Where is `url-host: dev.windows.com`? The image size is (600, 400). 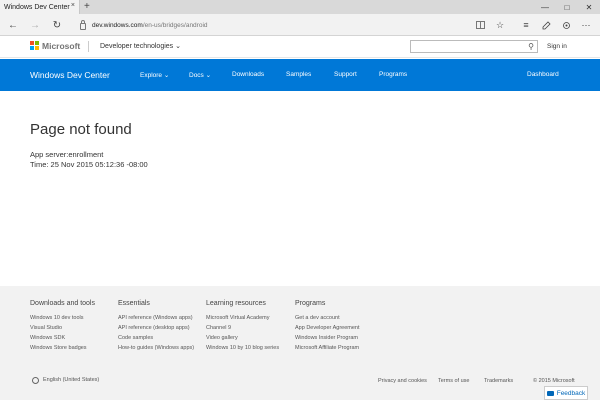
url-host: dev.windows.com is located at coordinates (117, 25).